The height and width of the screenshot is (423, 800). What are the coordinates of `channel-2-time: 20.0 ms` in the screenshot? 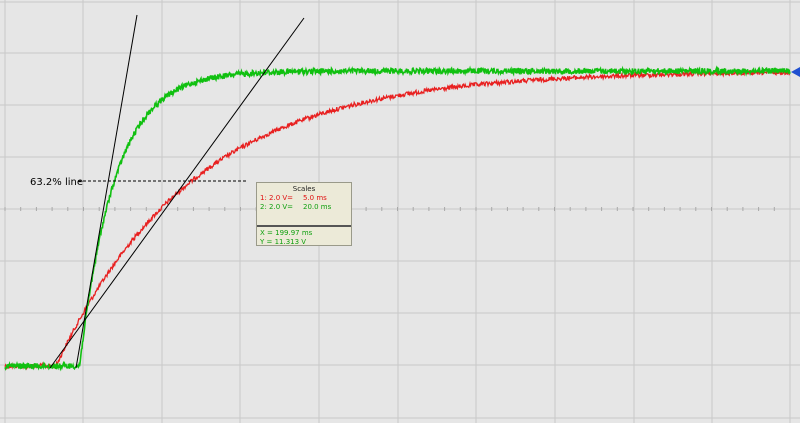 It's located at (317, 207).